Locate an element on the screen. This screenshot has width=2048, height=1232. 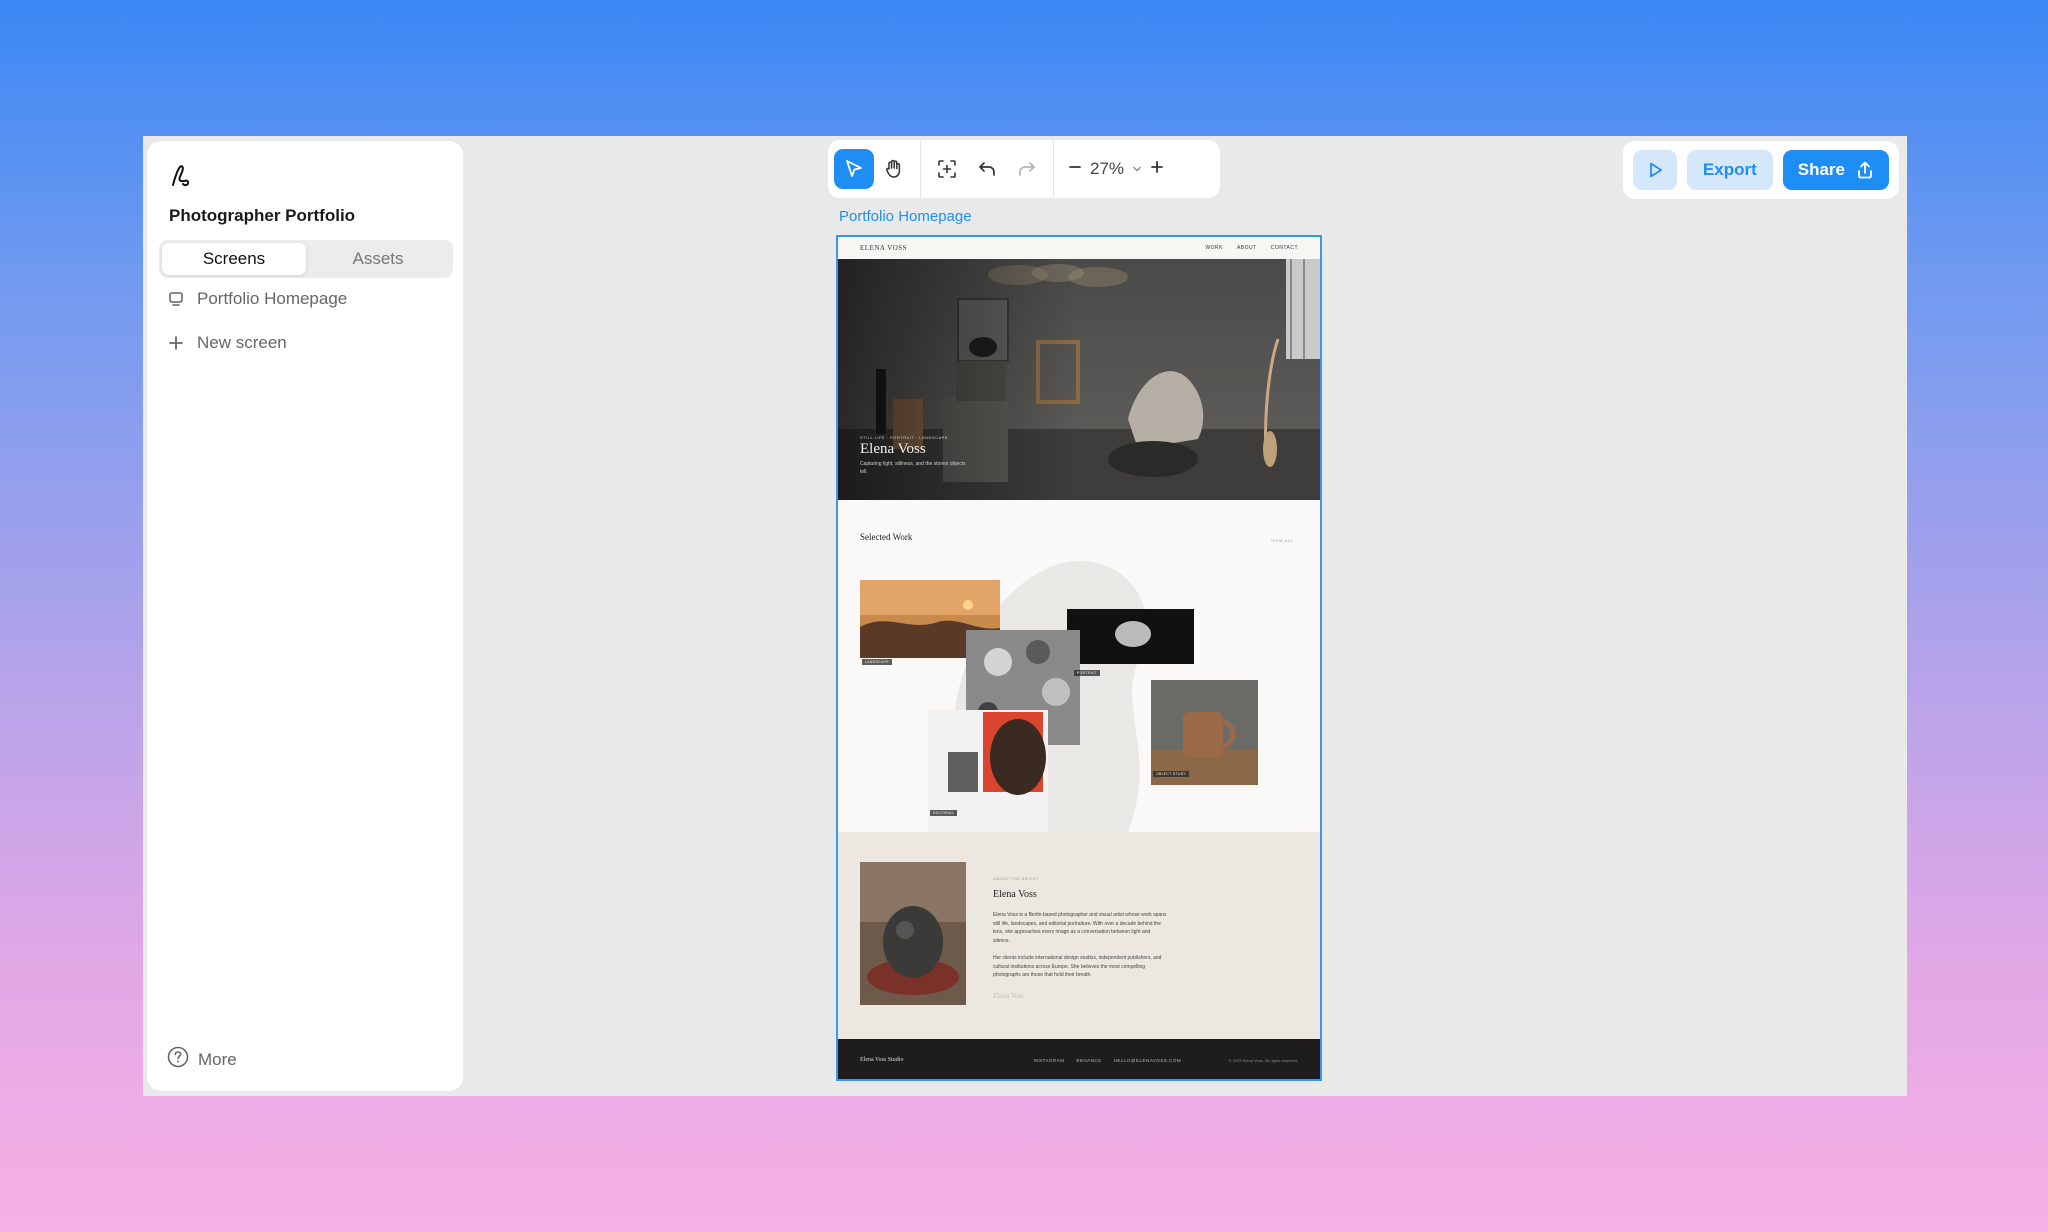
about-kicker: ABOUT THE ARTIST is located at coordinates (1016, 878).